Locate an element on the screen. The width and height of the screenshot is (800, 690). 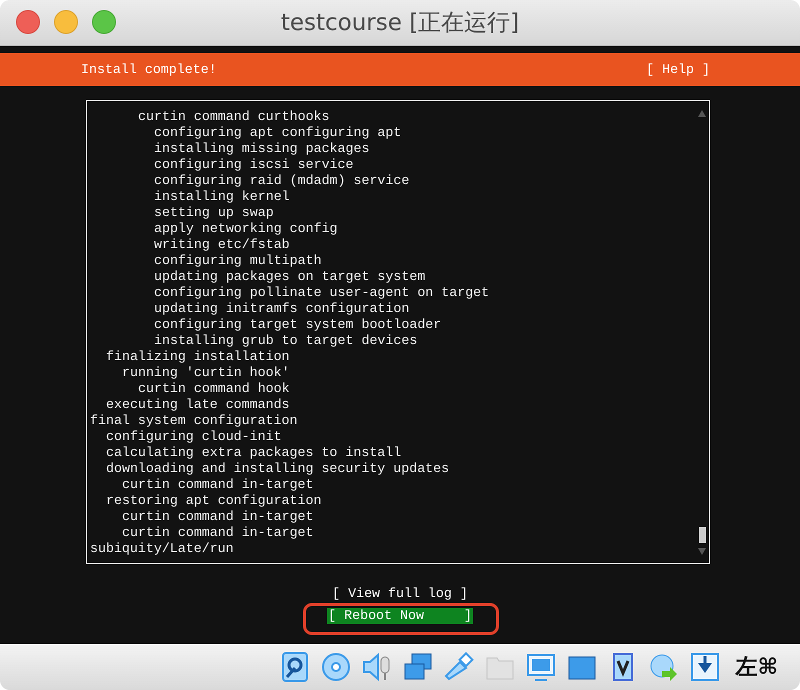
help-link: [ Help ] is located at coordinates (678, 70).